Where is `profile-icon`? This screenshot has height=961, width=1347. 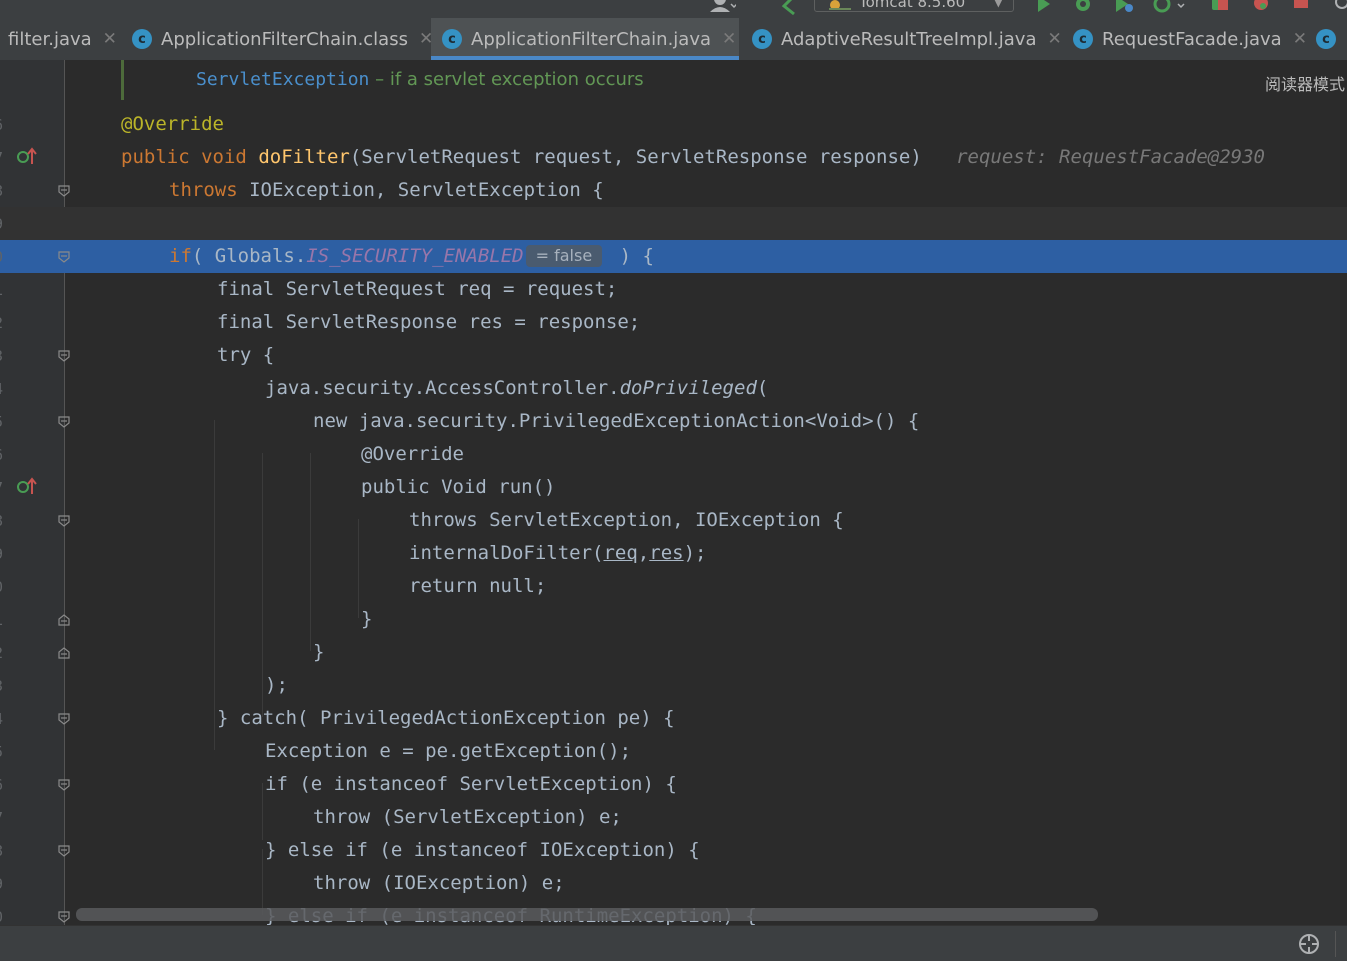
profile-icon is located at coordinates (1168, 9).